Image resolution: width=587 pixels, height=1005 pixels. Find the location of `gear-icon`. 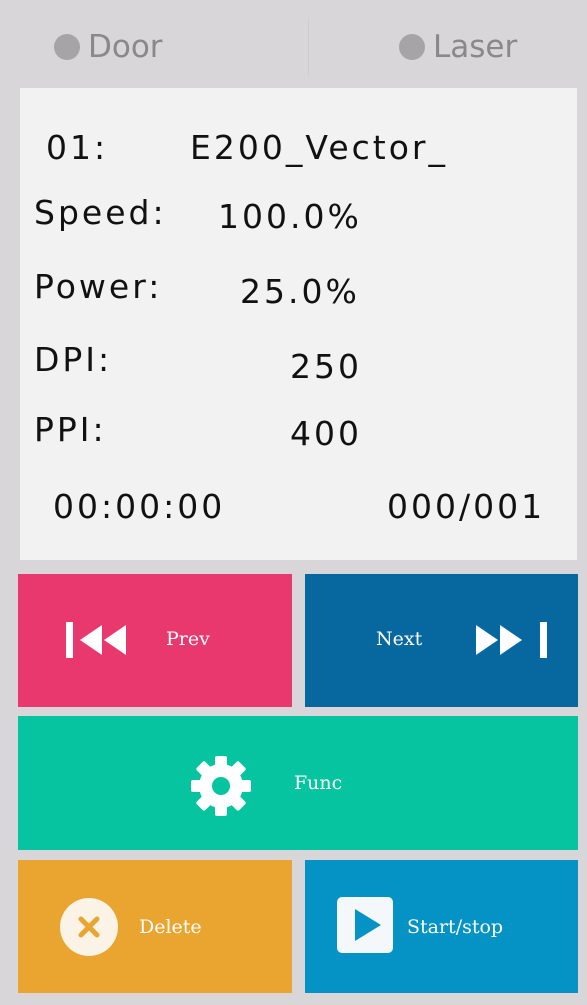

gear-icon is located at coordinates (221, 786).